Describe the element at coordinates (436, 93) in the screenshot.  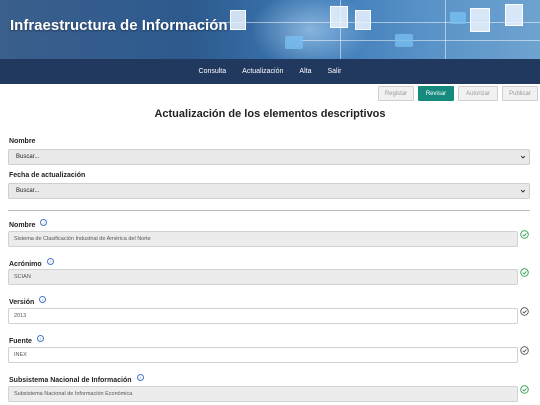
I see `revisar-button: Revisar` at that location.